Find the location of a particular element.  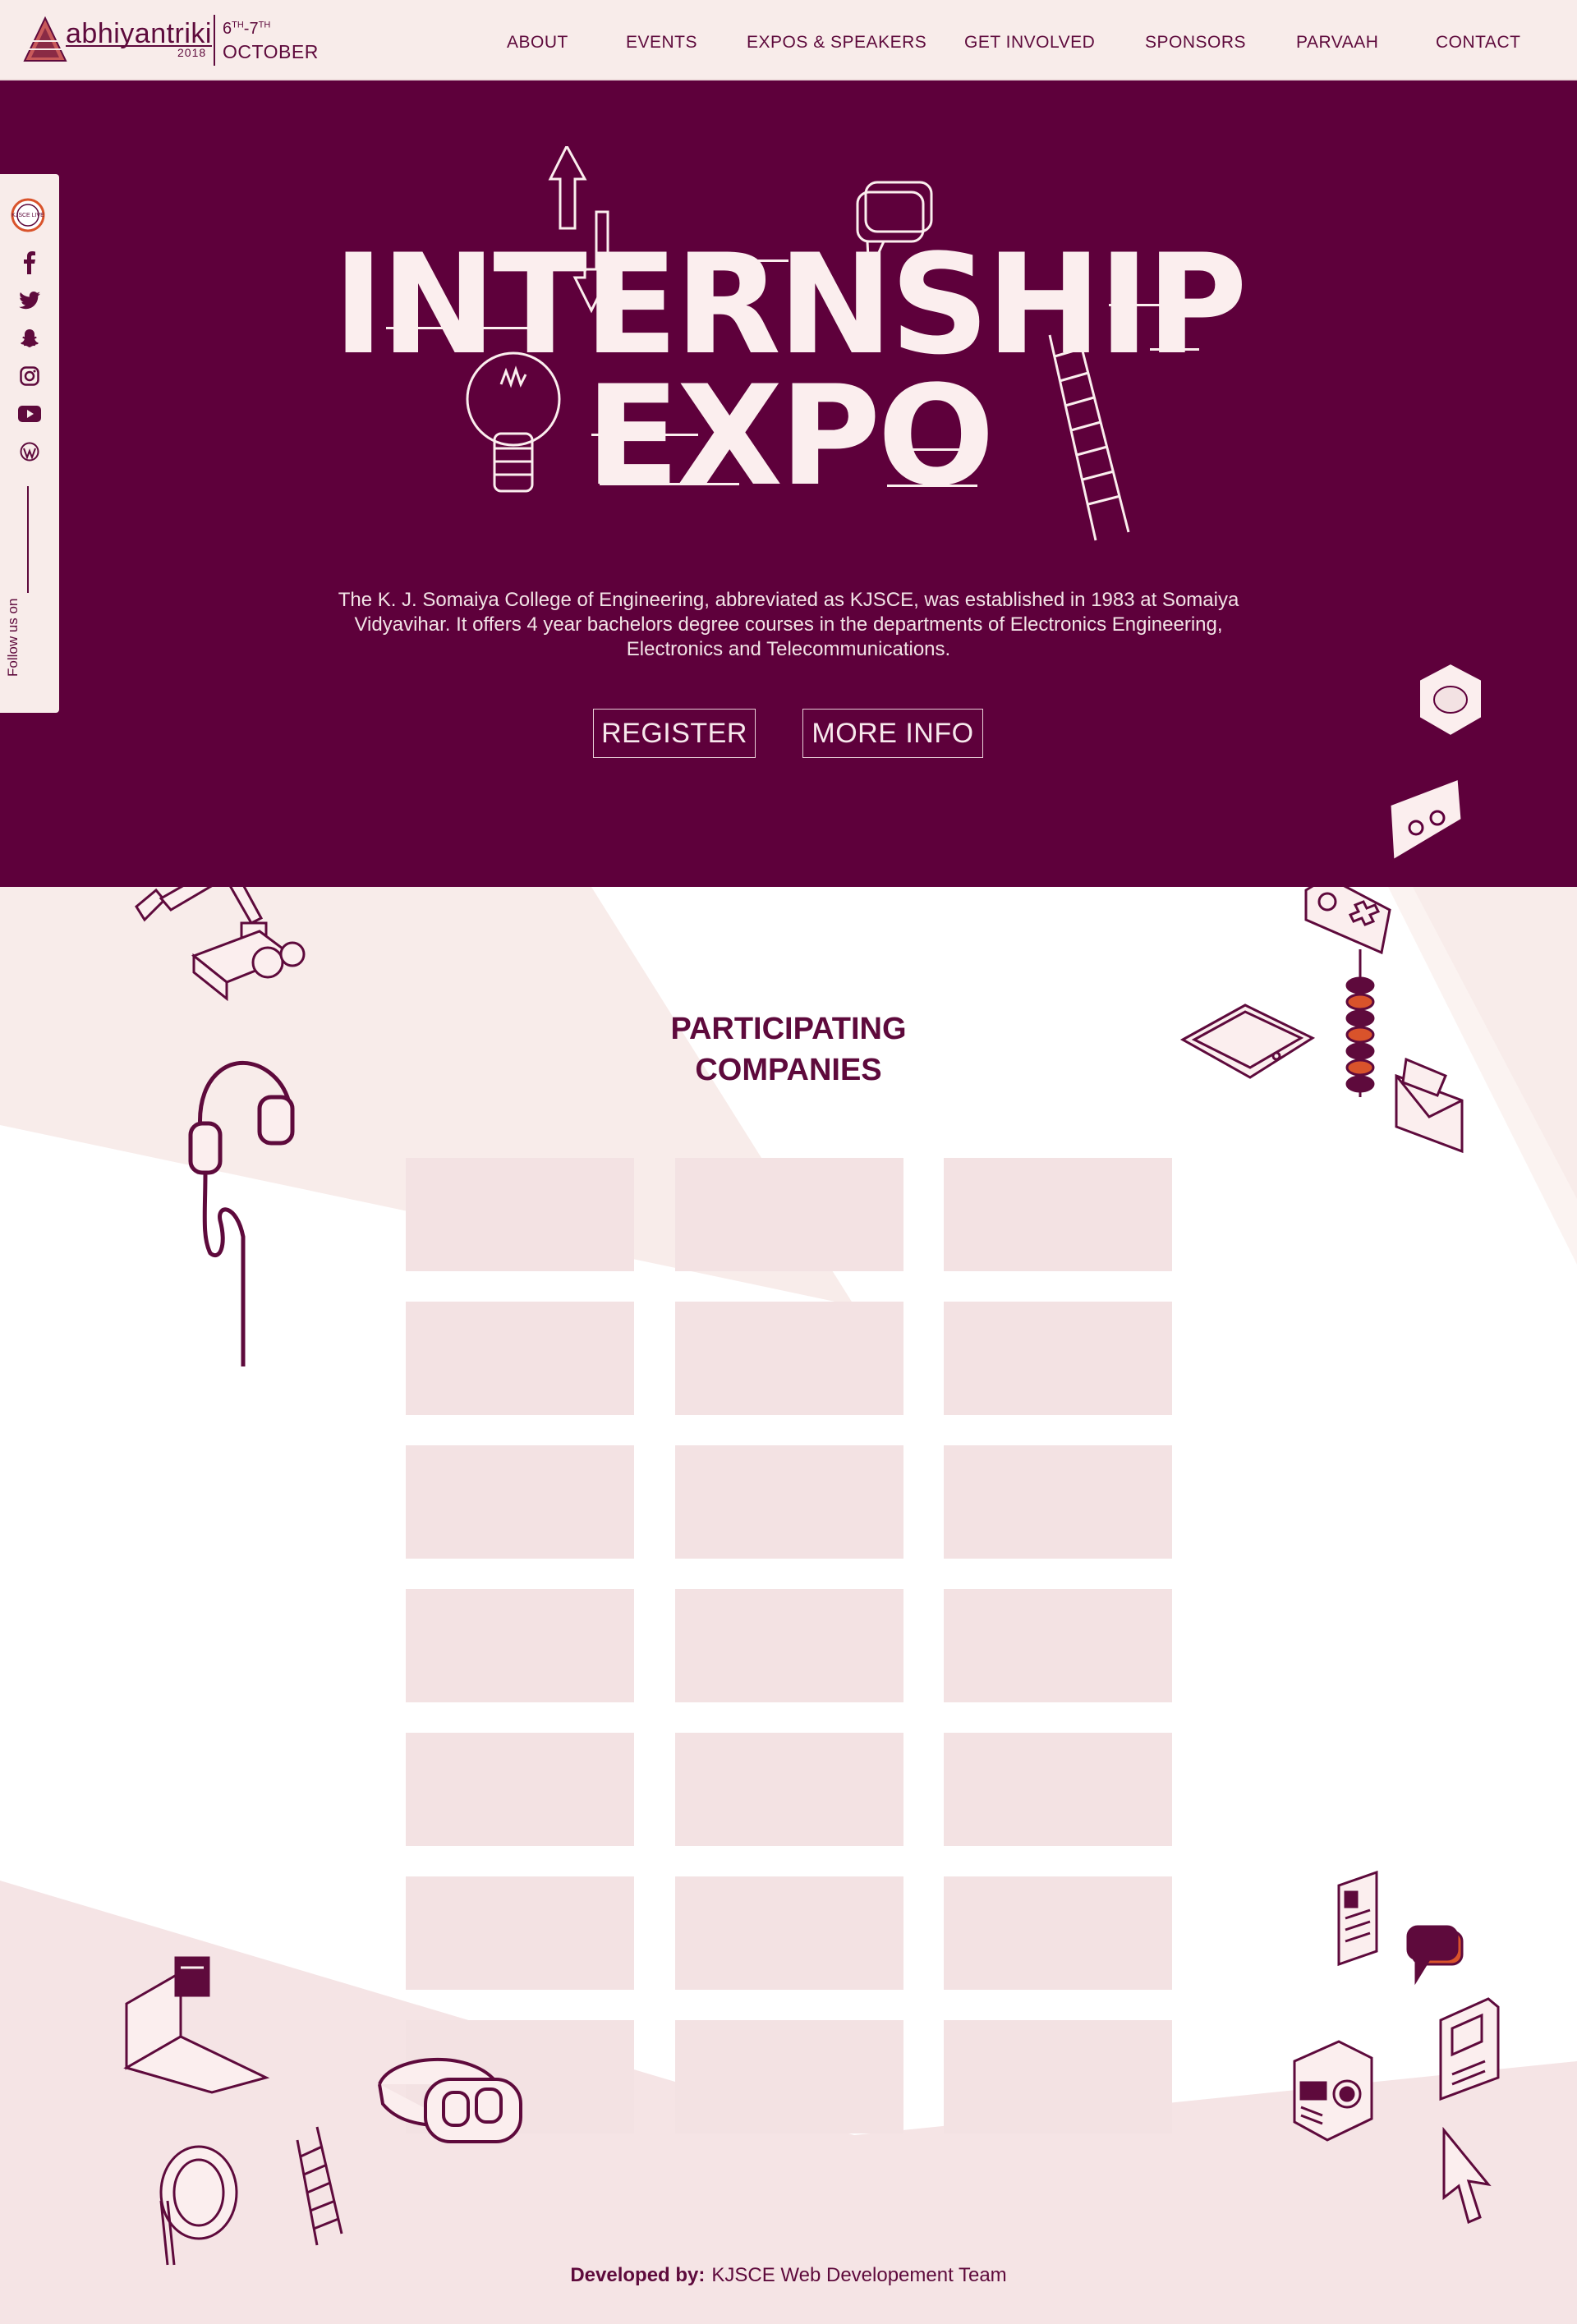

gear-wheel-icon is located at coordinates (198, 2205).